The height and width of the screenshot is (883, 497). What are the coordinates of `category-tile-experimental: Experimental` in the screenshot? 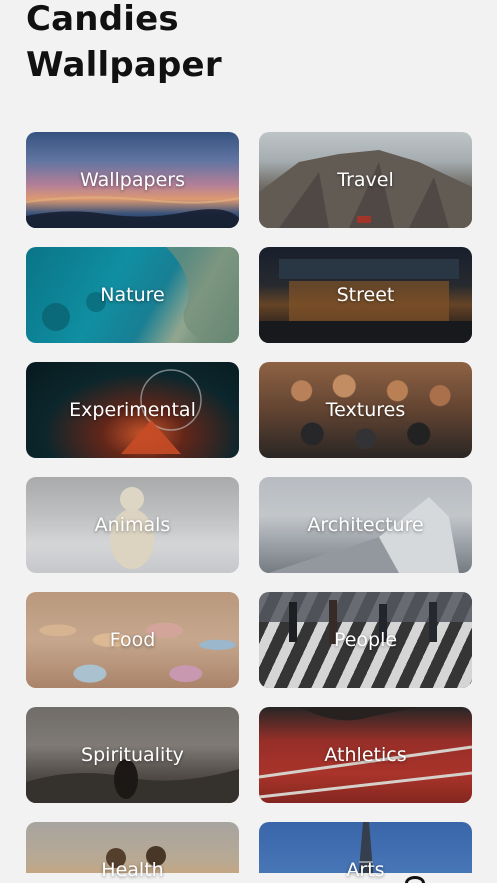 It's located at (132, 410).